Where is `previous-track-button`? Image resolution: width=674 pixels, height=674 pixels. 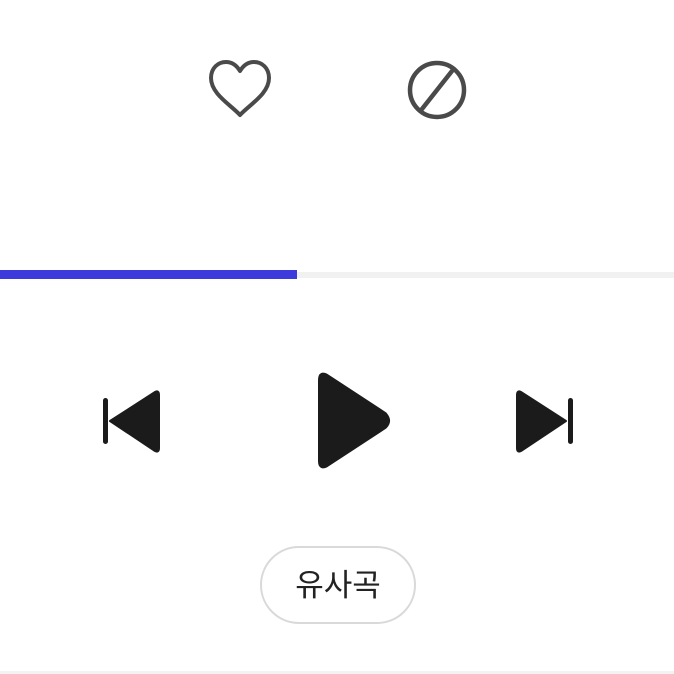 previous-track-button is located at coordinates (131, 423).